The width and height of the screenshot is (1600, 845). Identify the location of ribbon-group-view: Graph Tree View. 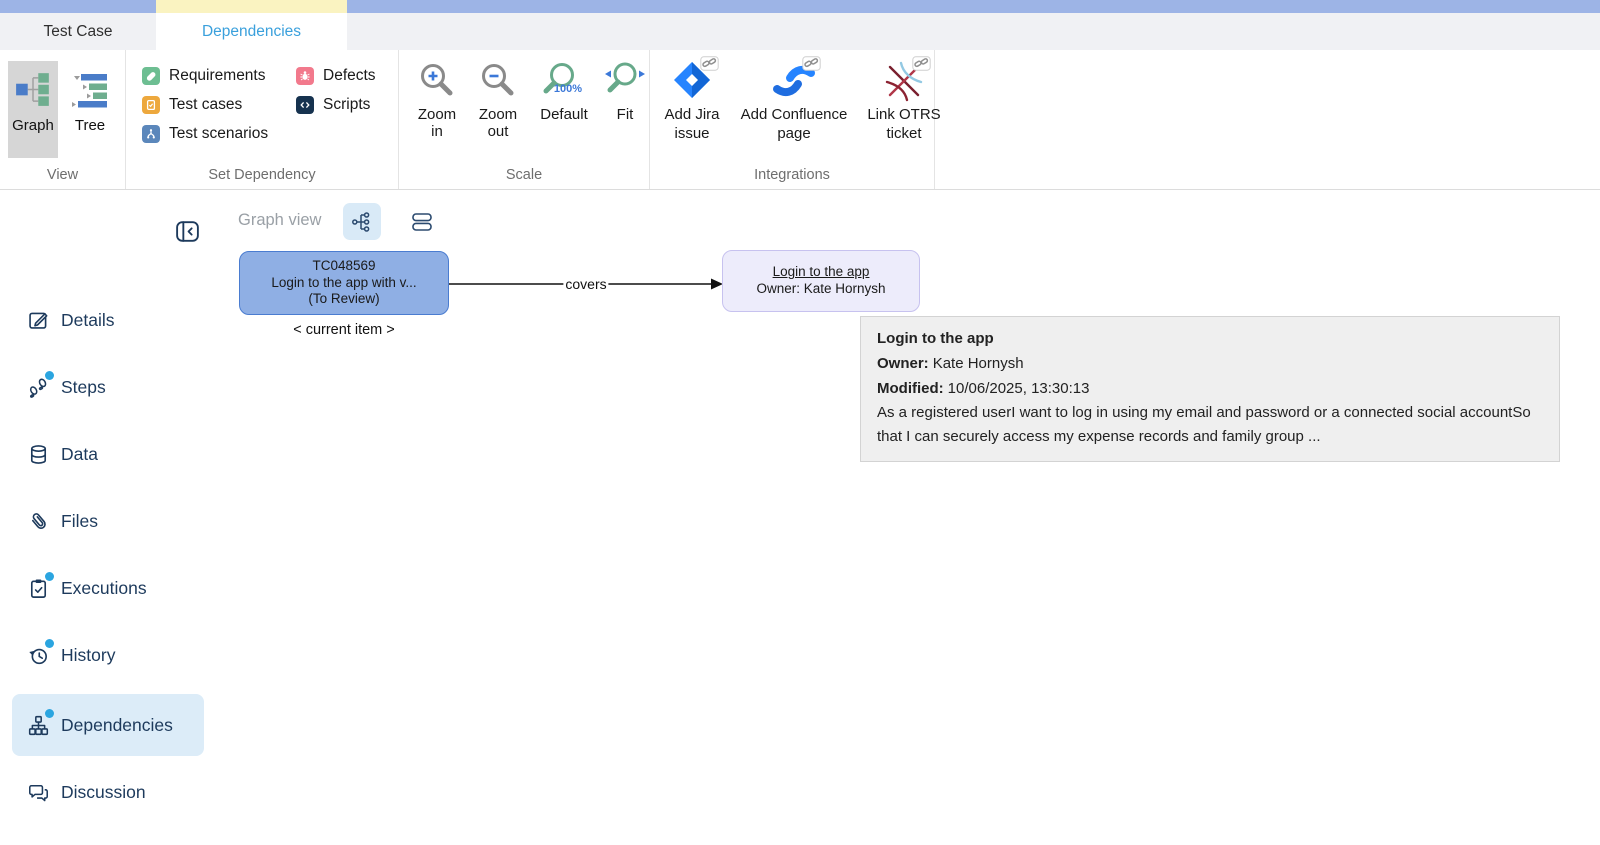
(63, 119).